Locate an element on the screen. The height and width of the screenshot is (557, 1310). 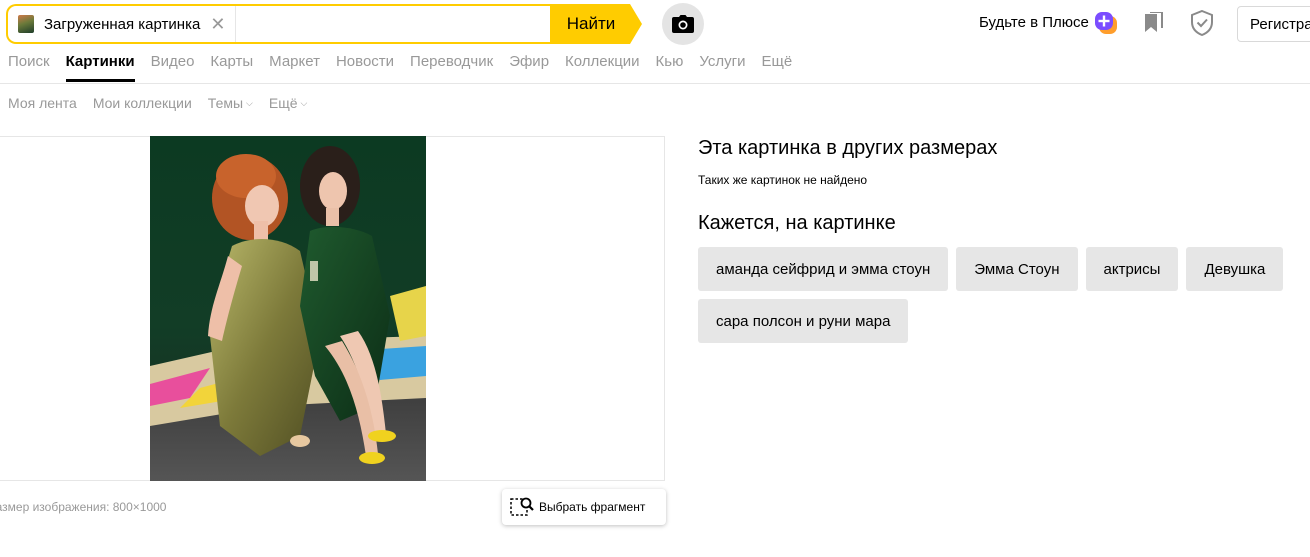
search-input is located at coordinates (394, 24).